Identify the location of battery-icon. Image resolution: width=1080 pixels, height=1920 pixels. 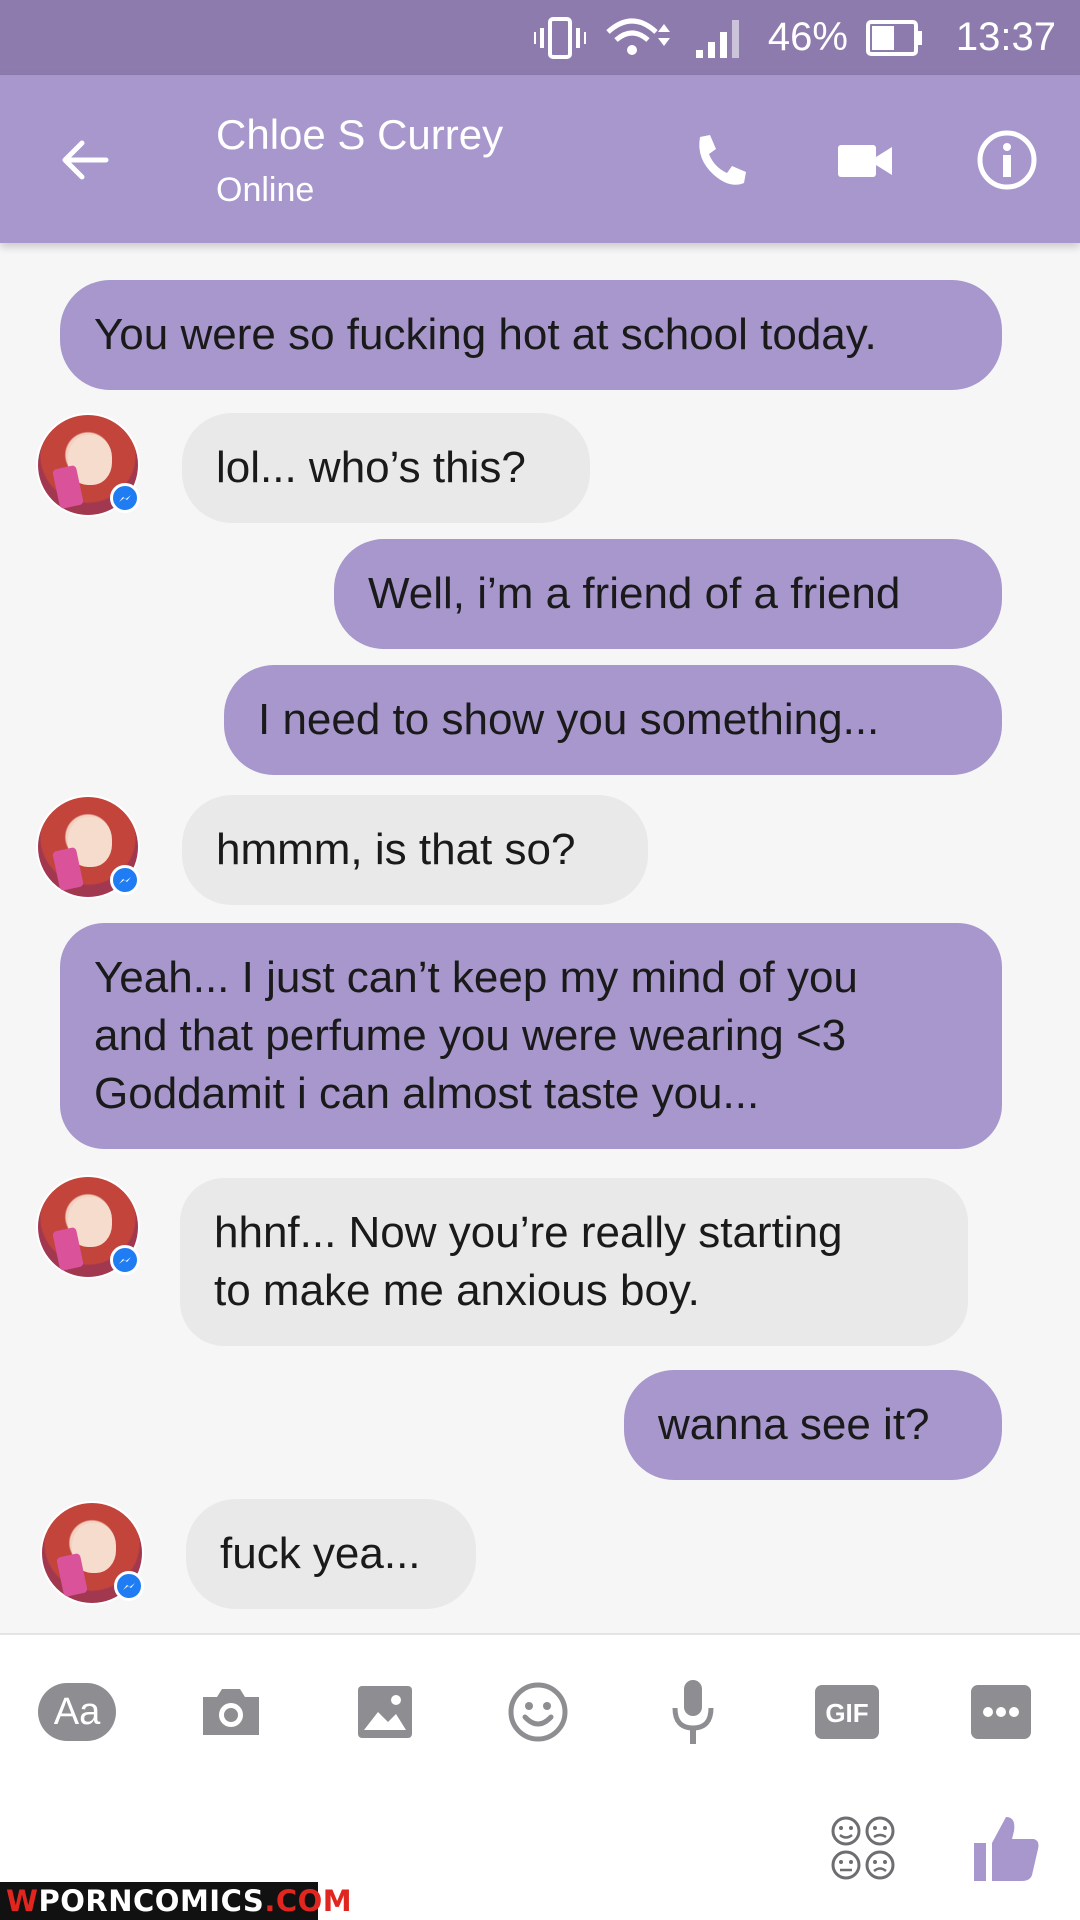
(894, 38).